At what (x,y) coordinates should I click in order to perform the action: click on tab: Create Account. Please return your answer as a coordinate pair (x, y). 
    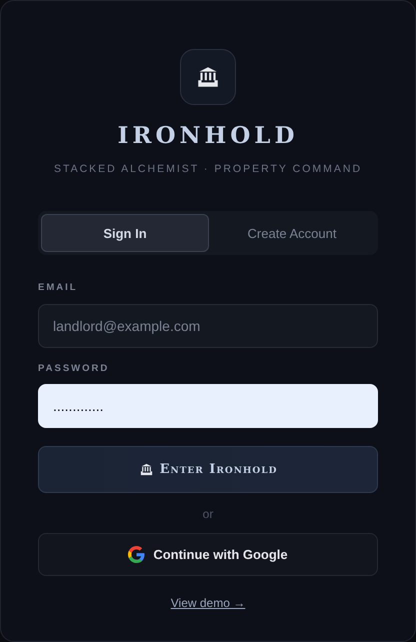
    Looking at the image, I should click on (292, 233).